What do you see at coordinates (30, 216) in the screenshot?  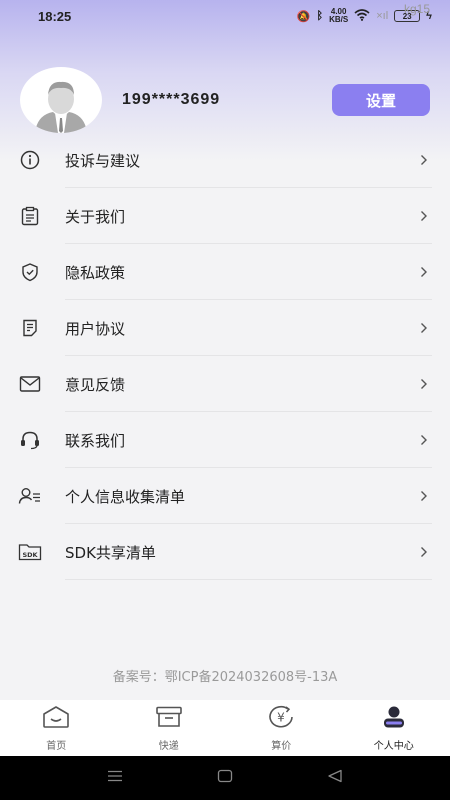 I see `clipboard-icon` at bounding box center [30, 216].